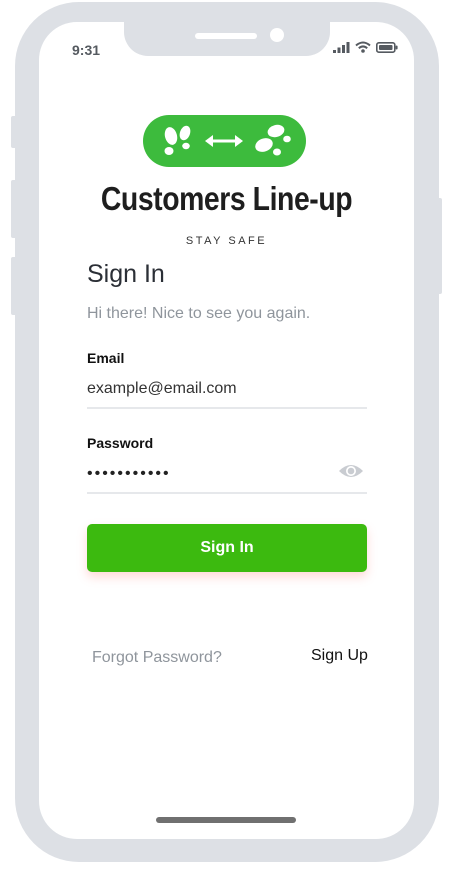 This screenshot has height=869, width=450. I want to click on password-underline, so click(227, 493).